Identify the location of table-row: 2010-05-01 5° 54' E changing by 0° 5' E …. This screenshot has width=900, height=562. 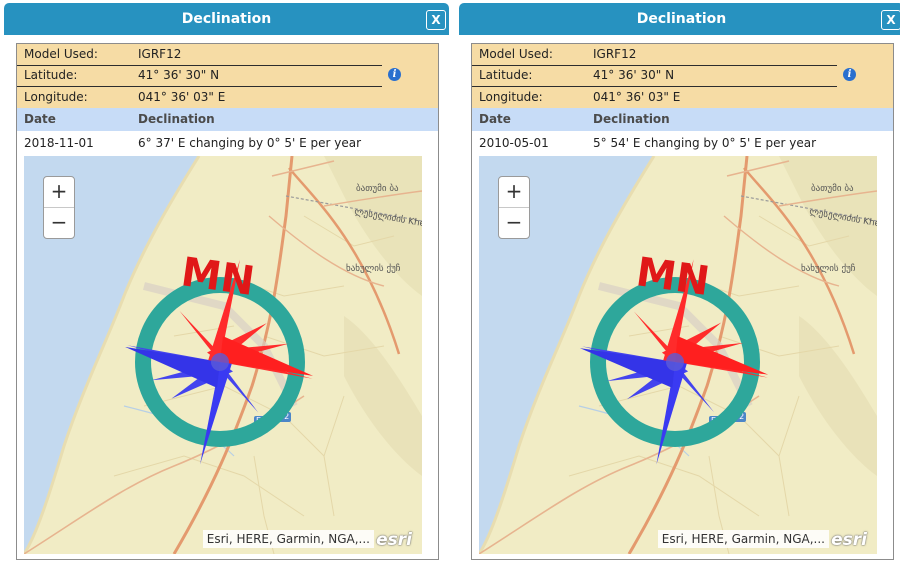
(682, 142).